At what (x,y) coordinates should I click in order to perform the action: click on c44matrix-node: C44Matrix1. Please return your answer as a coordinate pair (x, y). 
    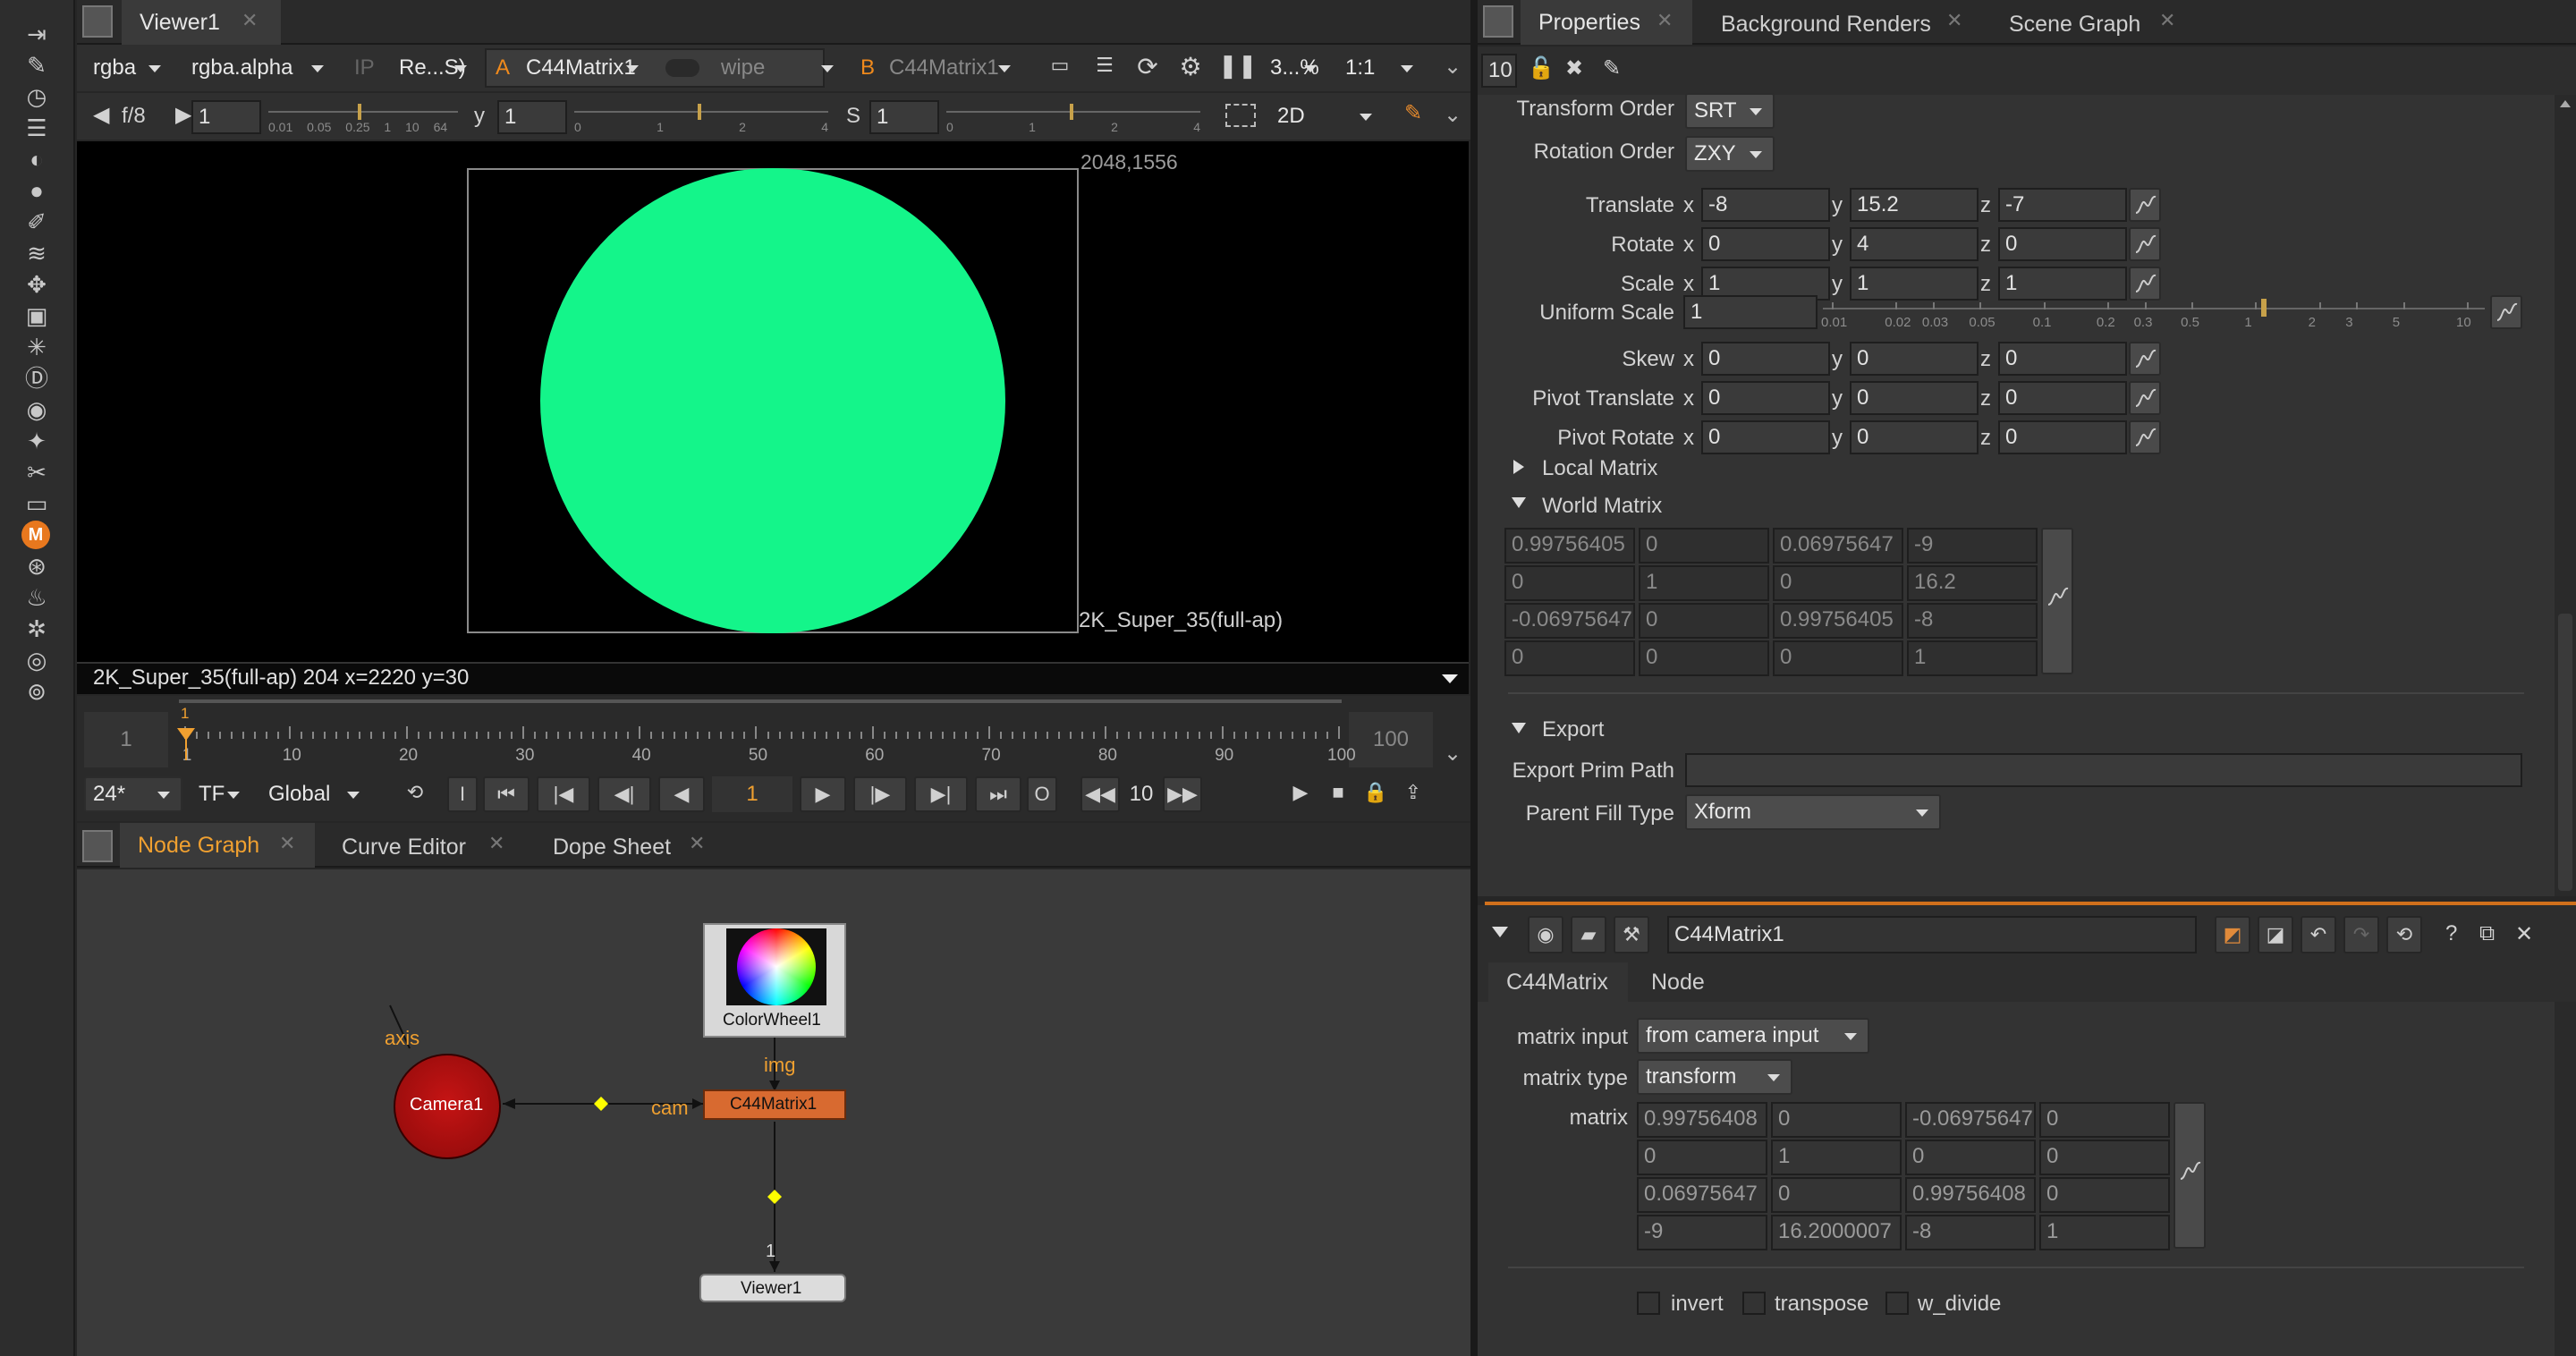
    Looking at the image, I should click on (774, 1104).